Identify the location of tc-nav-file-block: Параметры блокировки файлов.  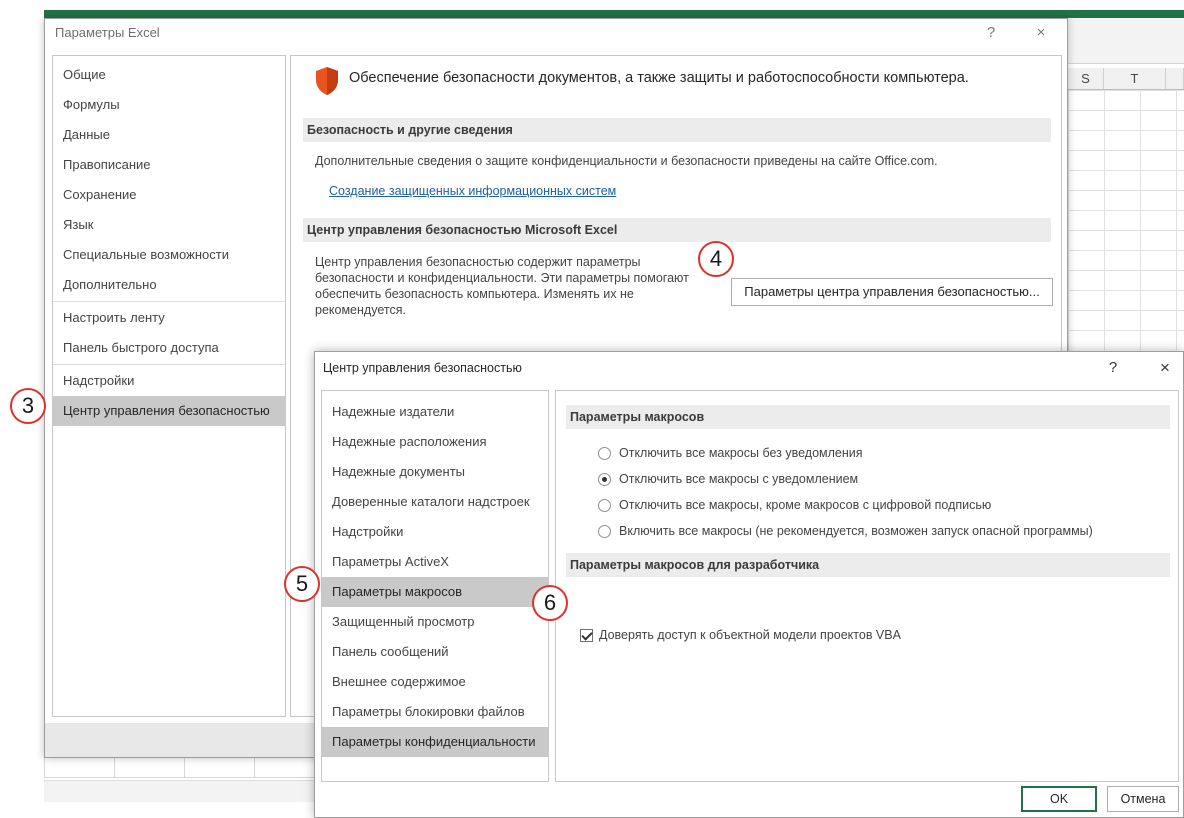
(435, 712).